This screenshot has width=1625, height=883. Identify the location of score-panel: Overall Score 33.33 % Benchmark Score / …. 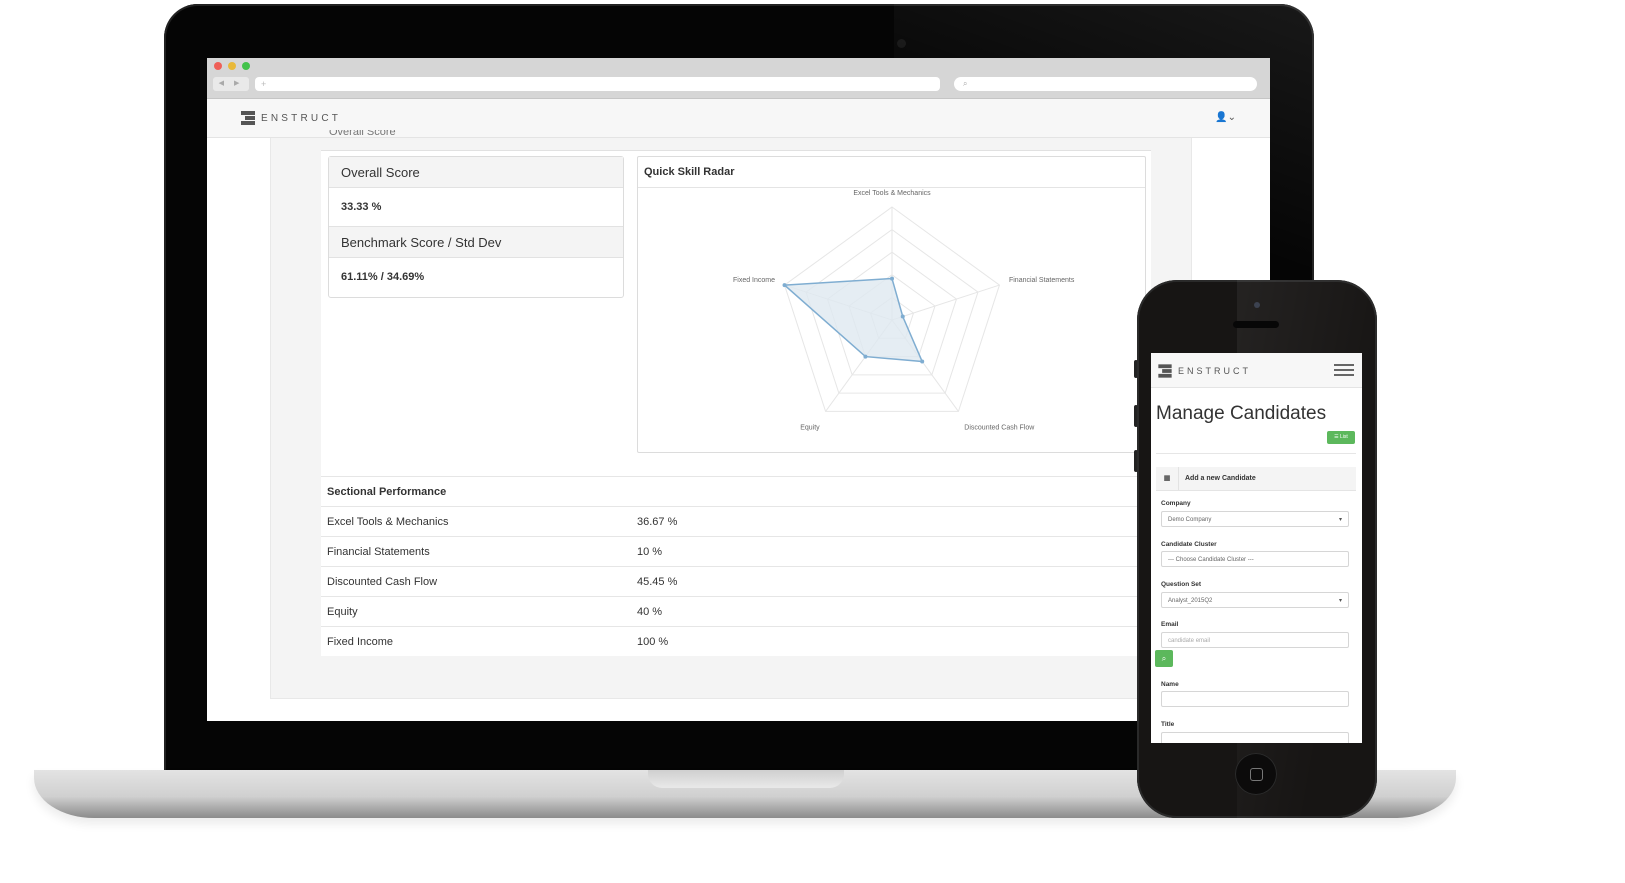
(476, 227).